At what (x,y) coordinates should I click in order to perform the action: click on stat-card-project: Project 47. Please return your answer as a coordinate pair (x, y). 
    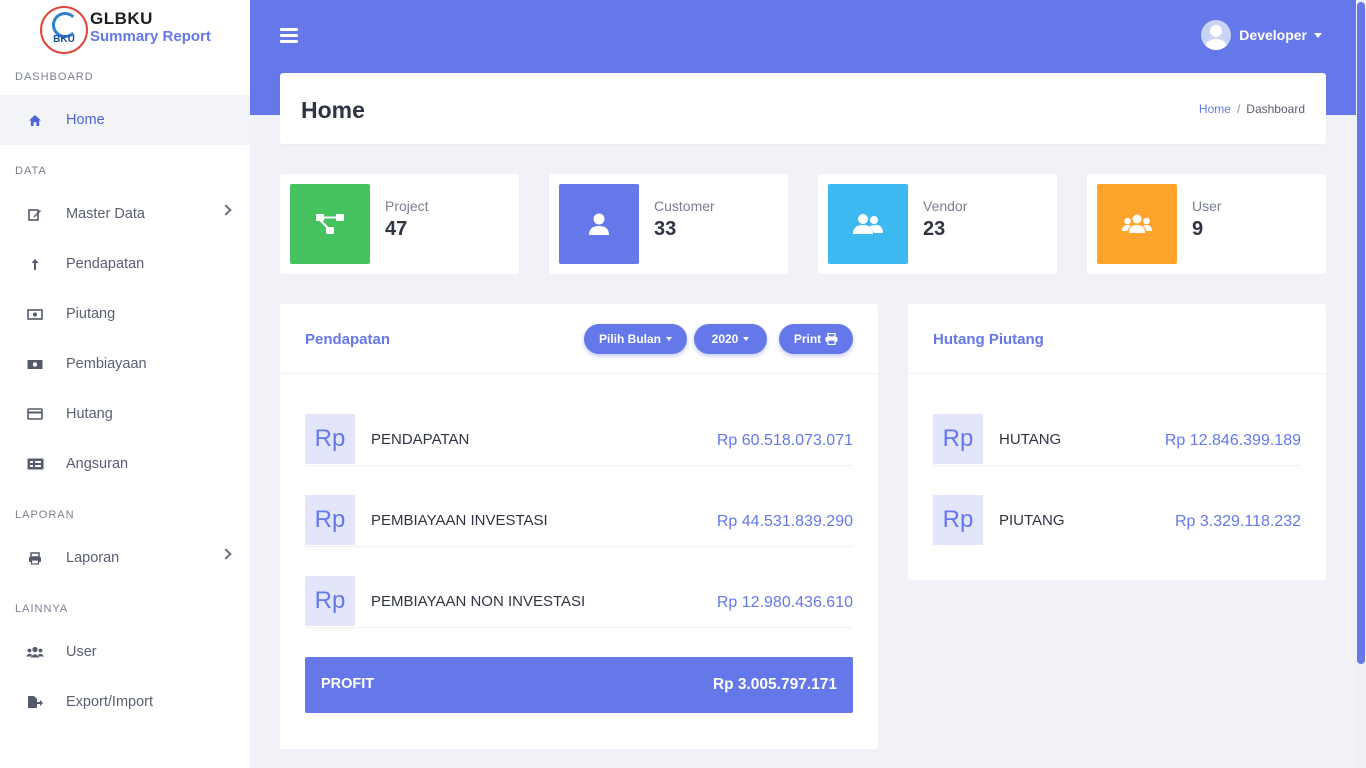
    Looking at the image, I should click on (399, 224).